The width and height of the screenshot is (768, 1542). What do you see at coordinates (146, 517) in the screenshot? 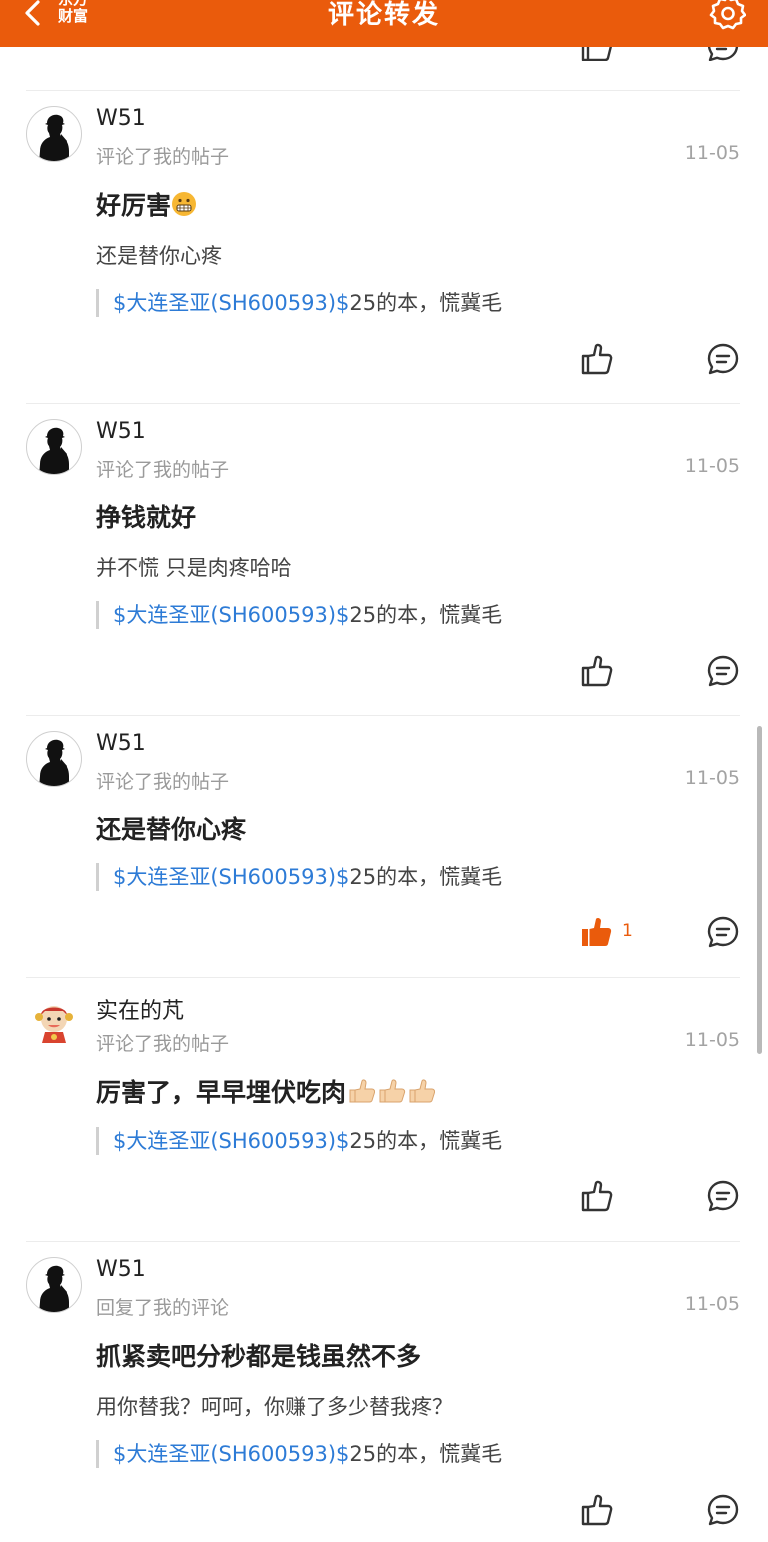
I see `comment-text: 挣钱就好` at bounding box center [146, 517].